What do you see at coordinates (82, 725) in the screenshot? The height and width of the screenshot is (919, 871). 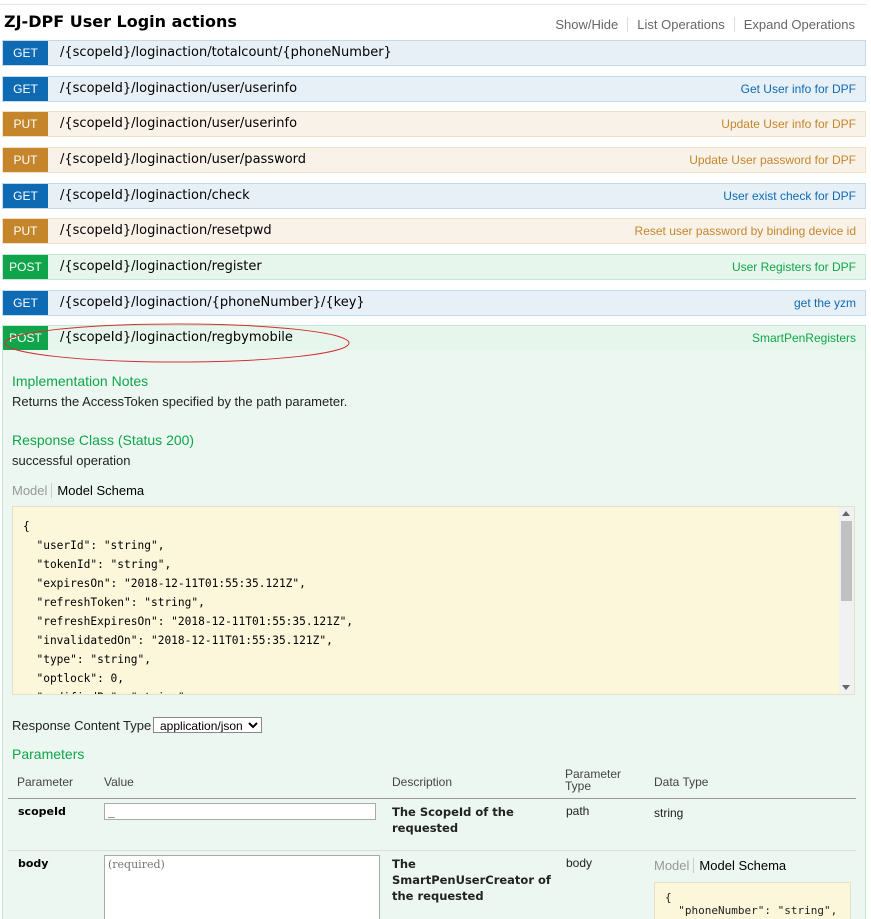 I see `response-content-type-label: Response Content Type` at bounding box center [82, 725].